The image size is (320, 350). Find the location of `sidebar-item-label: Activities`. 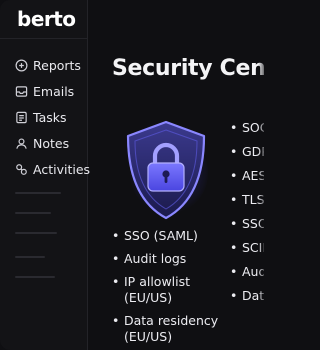

sidebar-item-label: Activities is located at coordinates (62, 169).